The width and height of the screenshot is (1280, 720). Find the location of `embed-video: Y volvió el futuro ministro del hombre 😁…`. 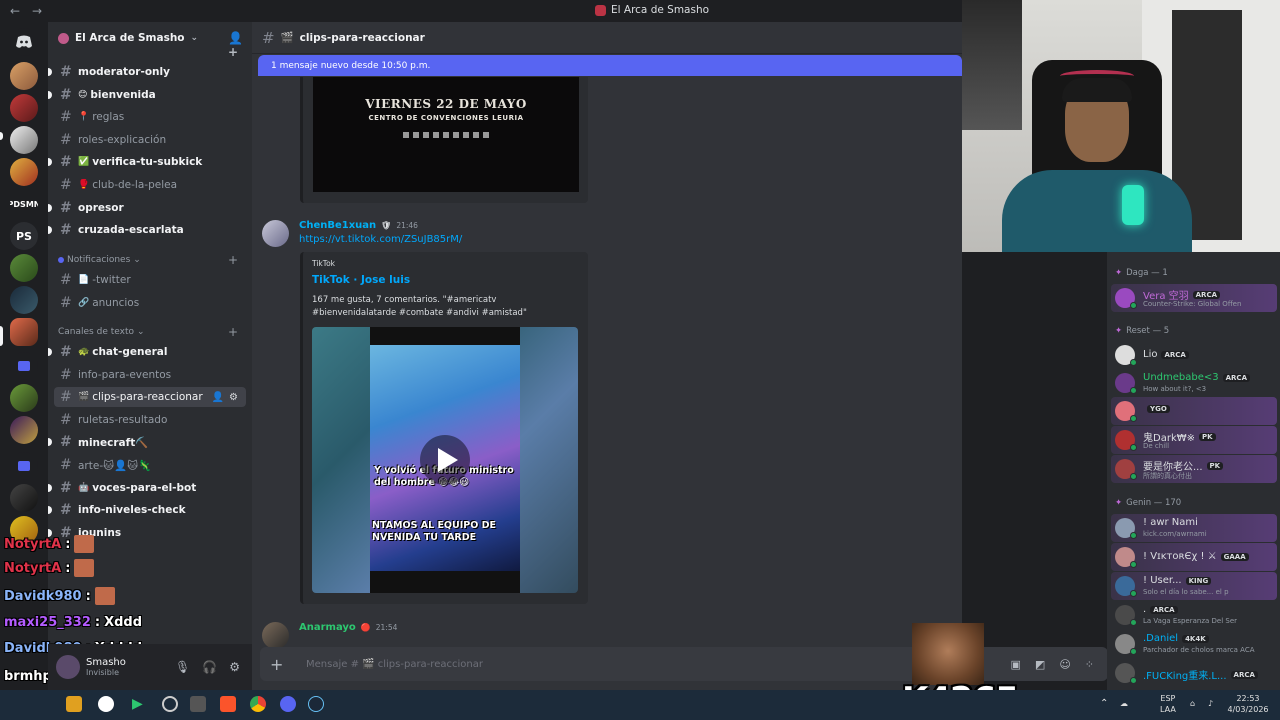

embed-video: Y volvió el futuro ministro del hombre 😁… is located at coordinates (445, 460).